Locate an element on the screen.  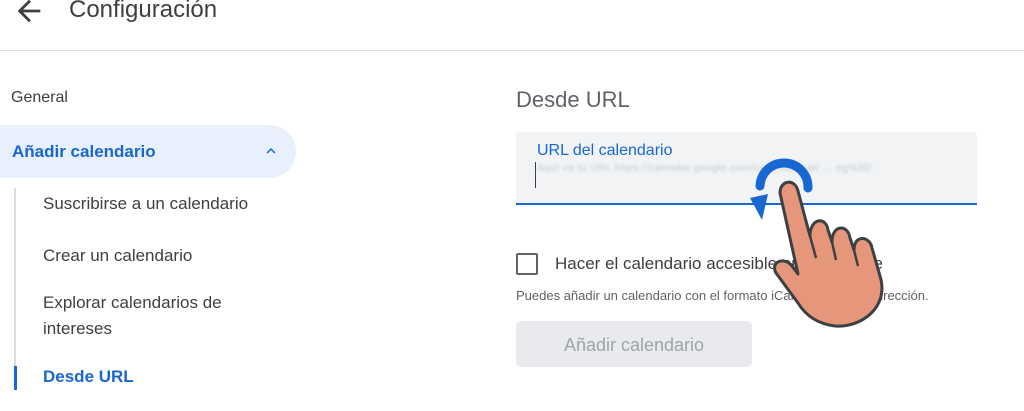
sidebar-item-add-calendar: Añadir calendario is located at coordinates (148, 151).